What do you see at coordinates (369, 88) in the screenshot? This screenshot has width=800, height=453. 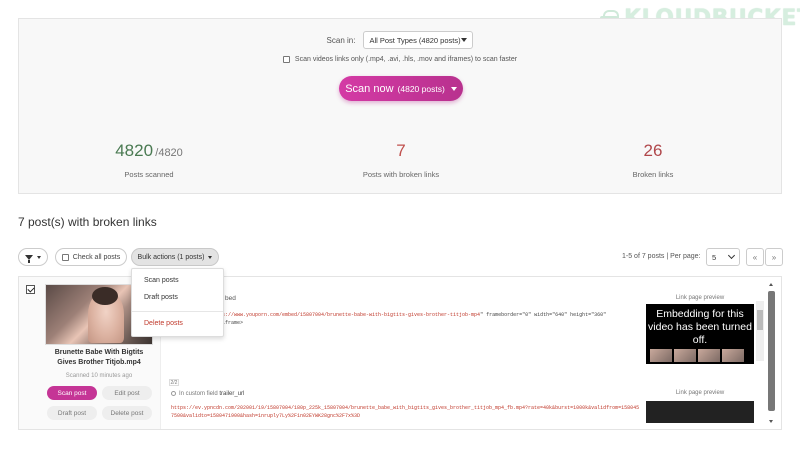 I see `scan-now-label: Scan now` at bounding box center [369, 88].